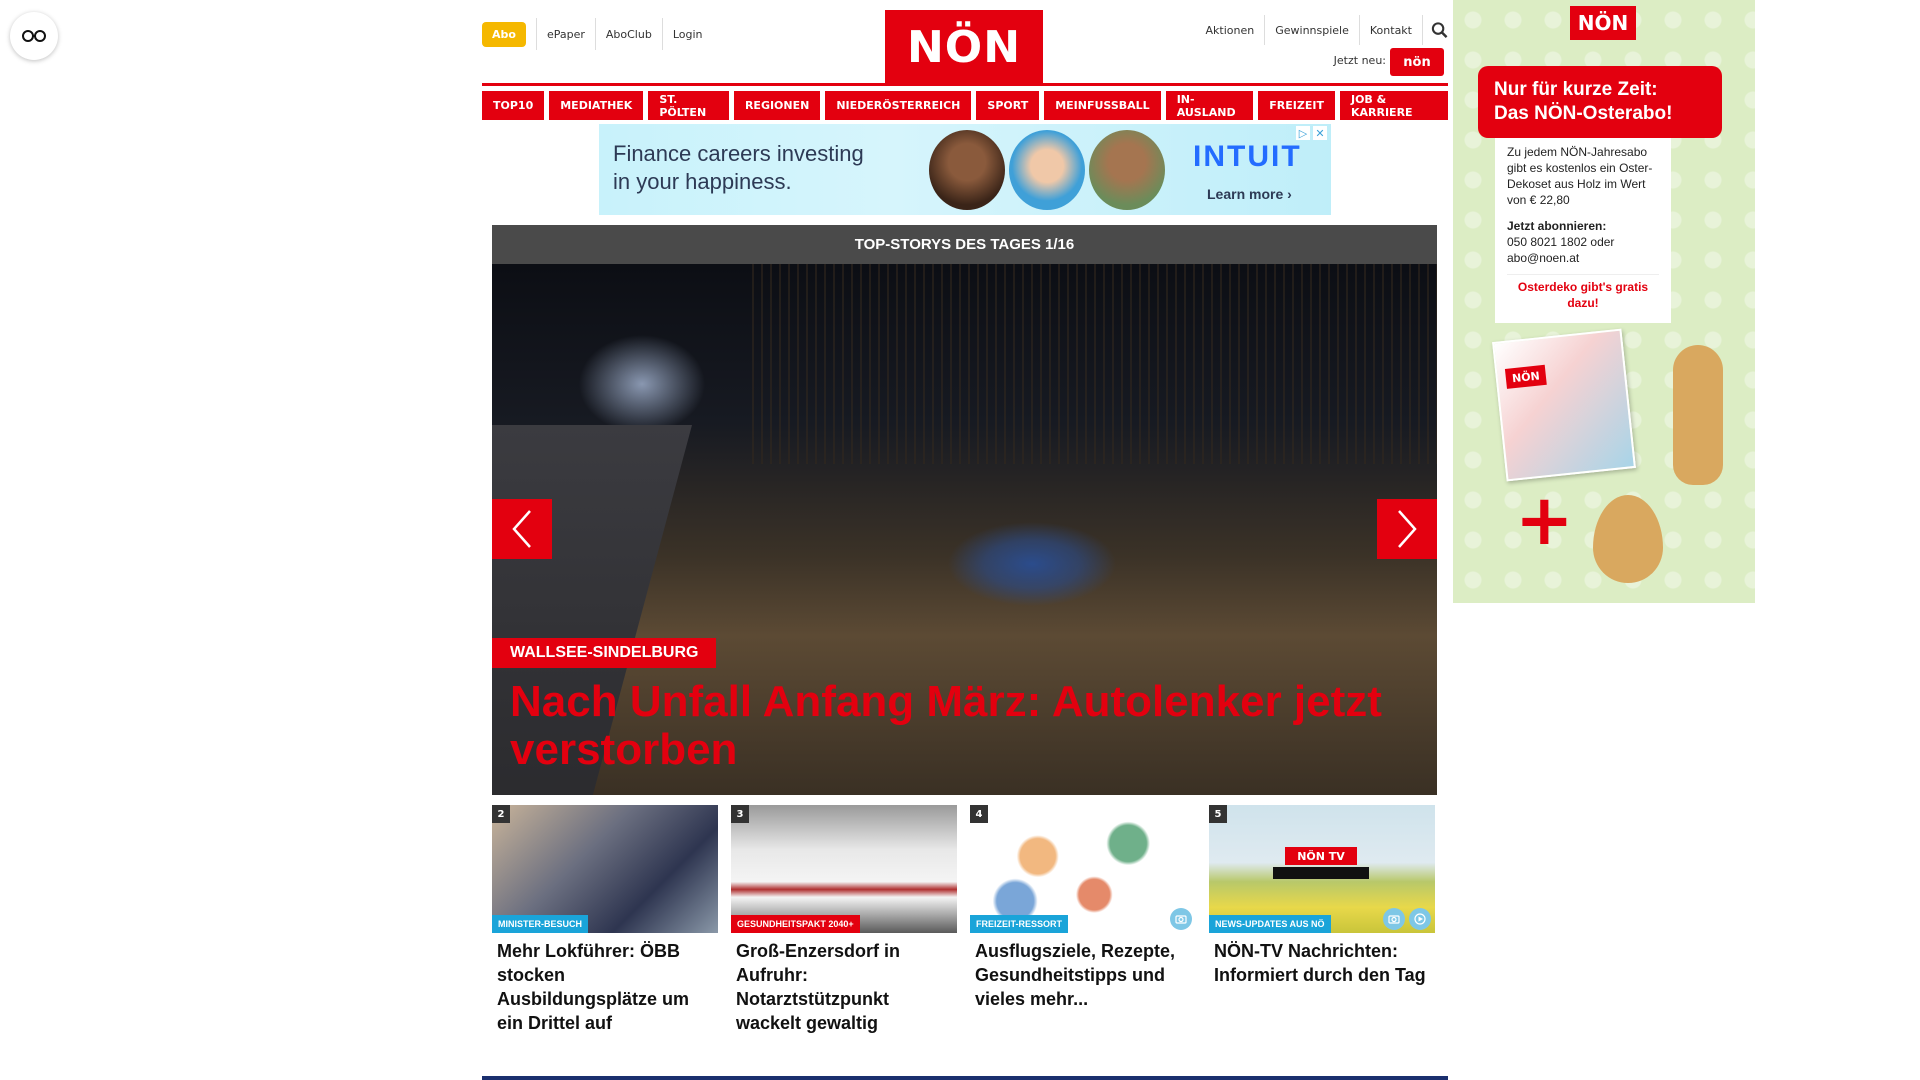 The height and width of the screenshot is (1080, 1920). Describe the element at coordinates (1083, 869) in the screenshot. I see `teaser-image: 4 FREIZEIT-RESSORT` at that location.